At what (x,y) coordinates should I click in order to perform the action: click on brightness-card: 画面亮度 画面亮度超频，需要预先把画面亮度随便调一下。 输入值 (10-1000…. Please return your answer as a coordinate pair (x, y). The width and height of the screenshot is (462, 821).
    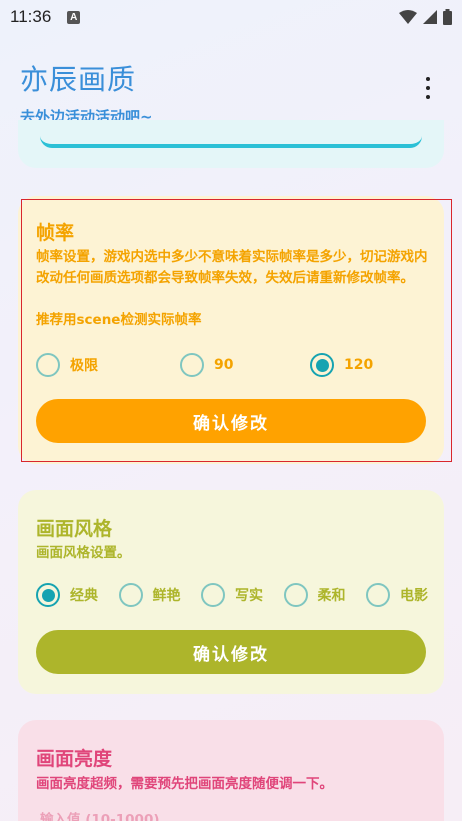
    Looking at the image, I should click on (231, 770).